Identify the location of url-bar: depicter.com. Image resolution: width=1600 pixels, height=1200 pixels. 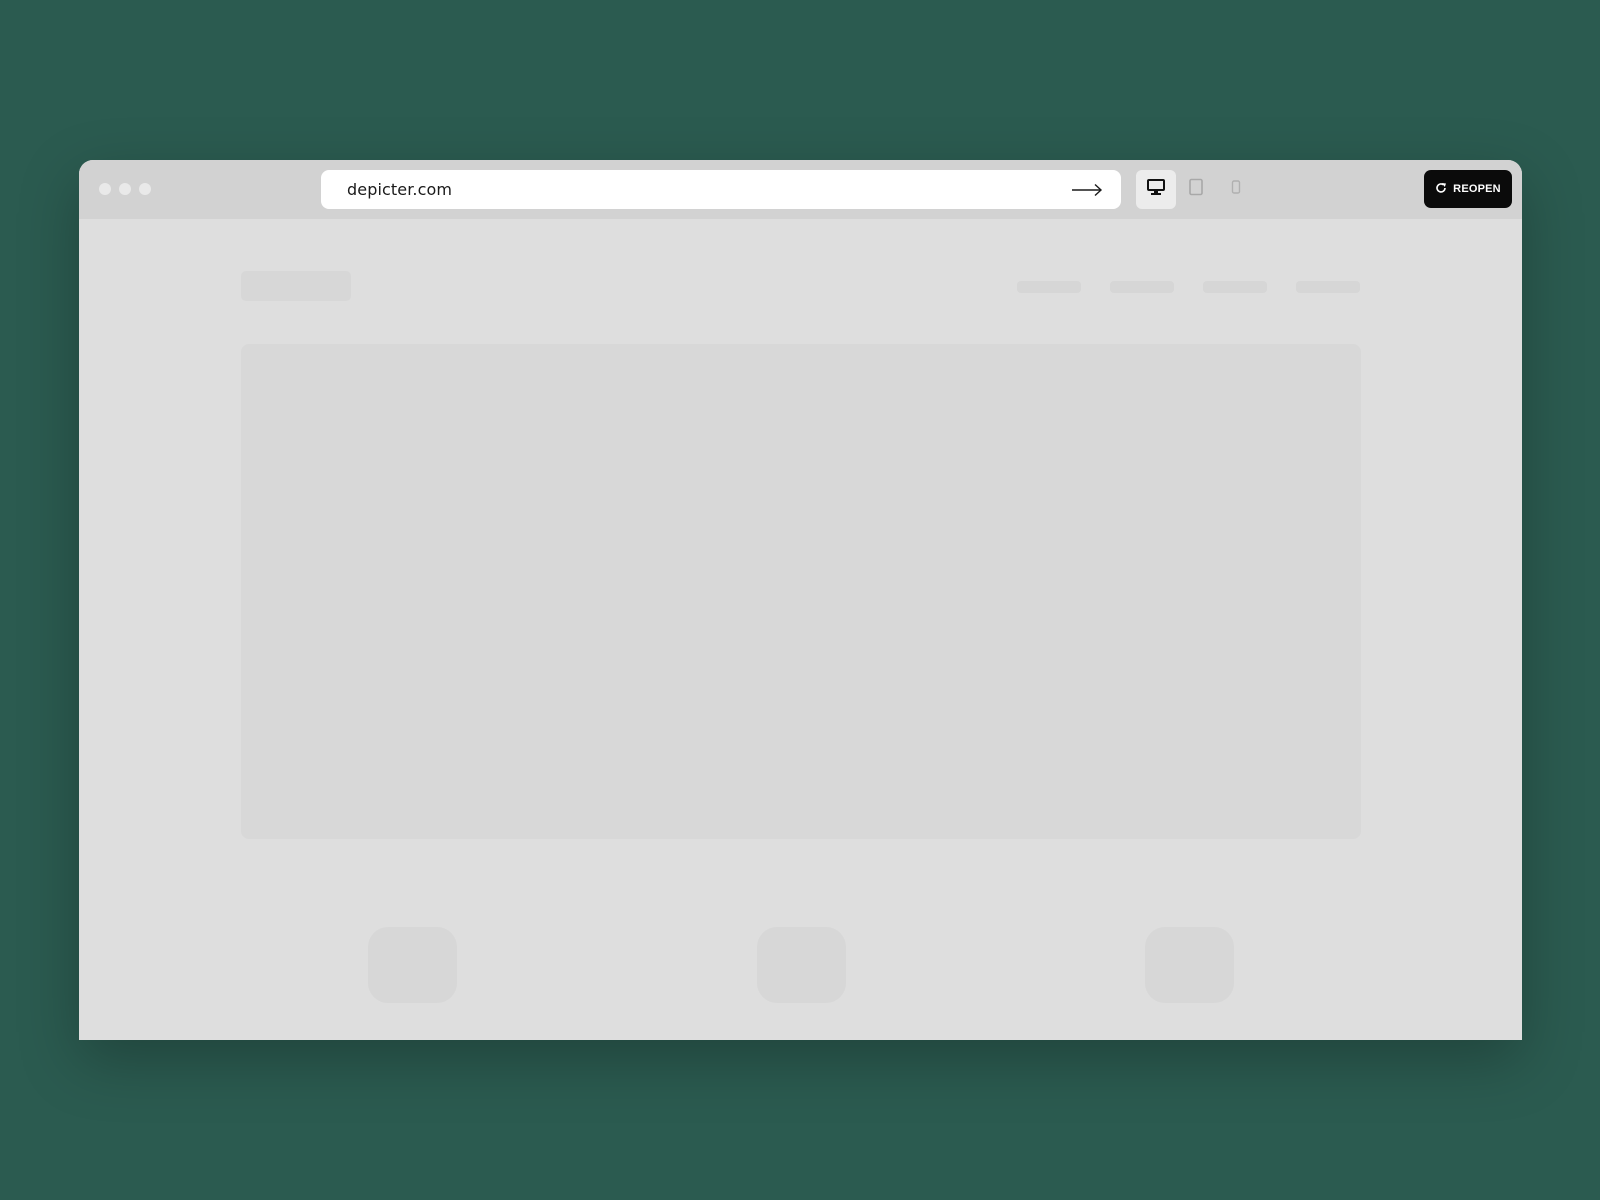
(721, 189).